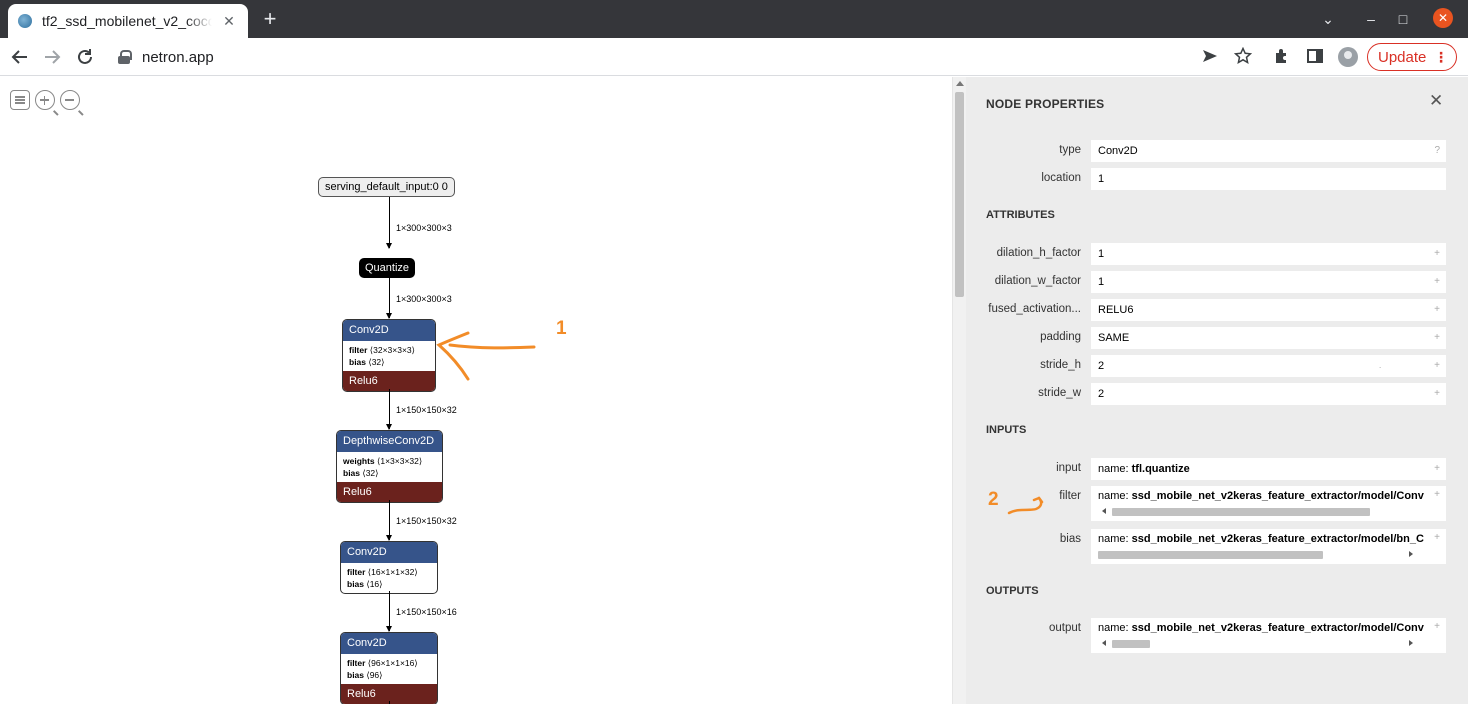 Image resolution: width=1468 pixels, height=704 pixels. I want to click on maximize-icon: □, so click(1403, 19).